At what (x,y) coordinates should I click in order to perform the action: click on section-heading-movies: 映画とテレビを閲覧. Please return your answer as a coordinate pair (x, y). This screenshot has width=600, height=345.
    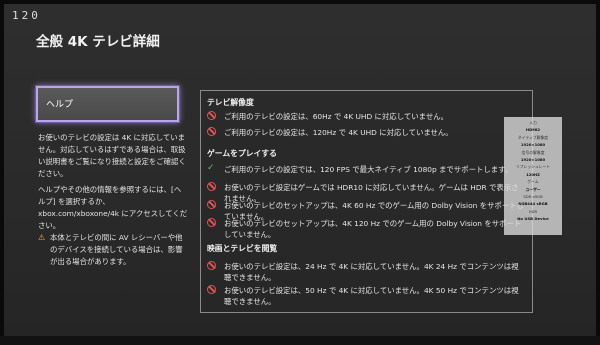
    Looking at the image, I should click on (242, 248).